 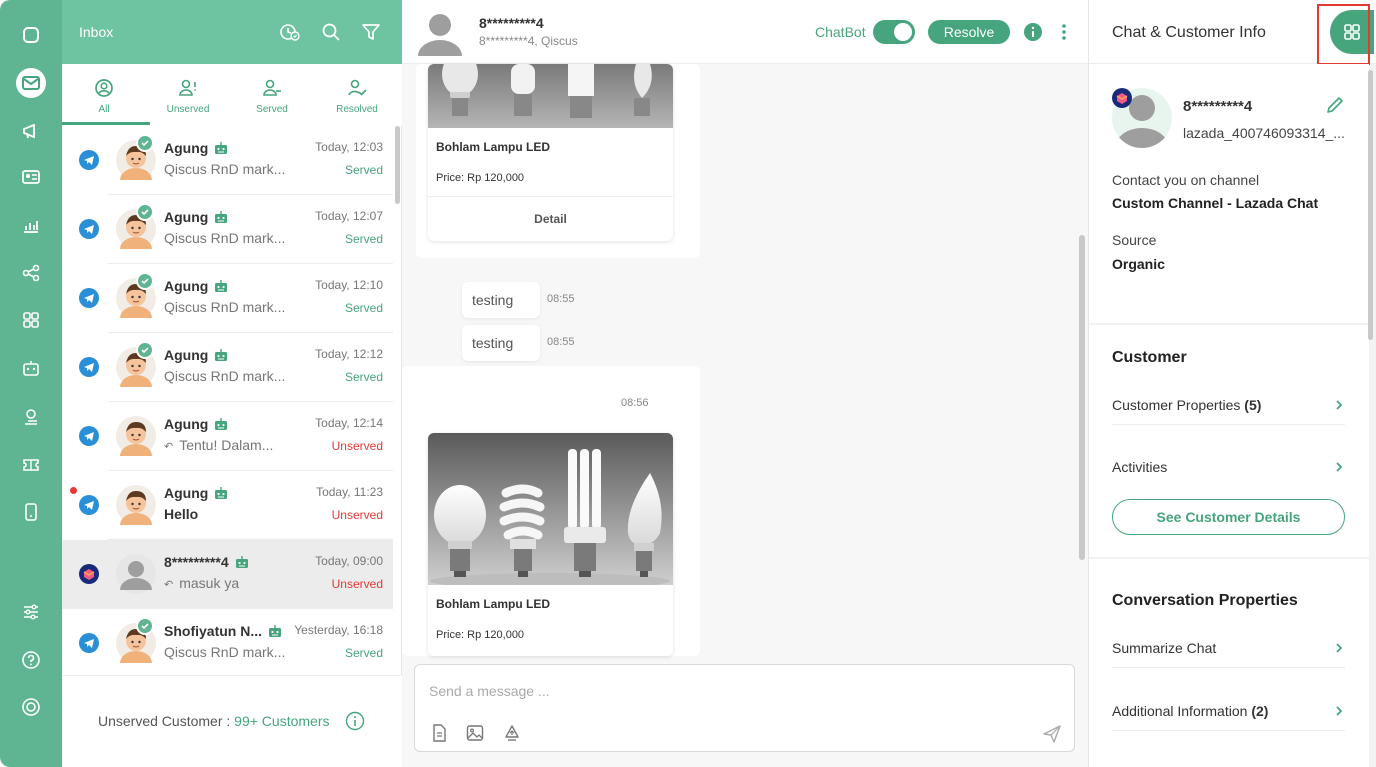 I want to click on room-last-message-text: masuk ya, so click(x=209, y=583).